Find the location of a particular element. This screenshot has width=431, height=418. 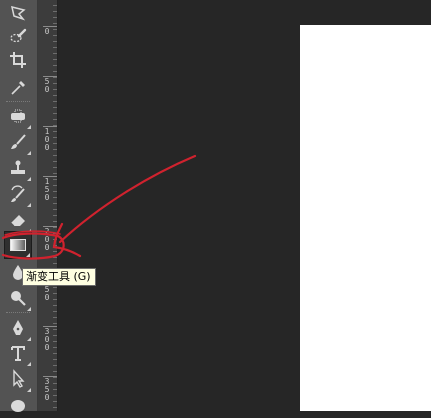

ruler-label: 1 5 0 is located at coordinates (47, 189).